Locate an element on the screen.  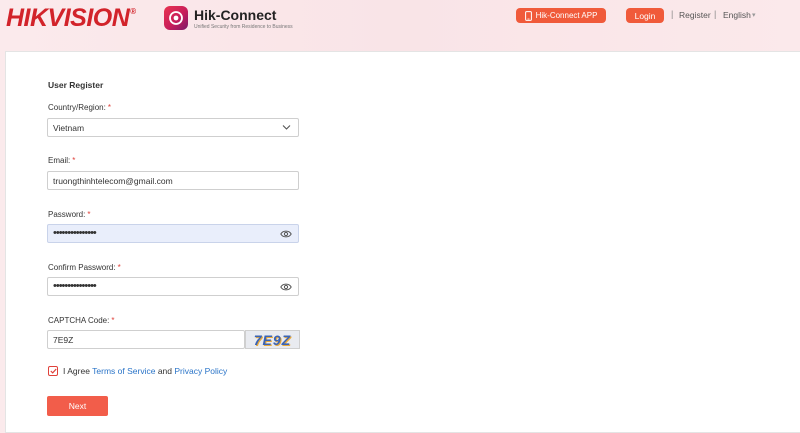
password-field: ••••••••••••••• is located at coordinates (173, 233).